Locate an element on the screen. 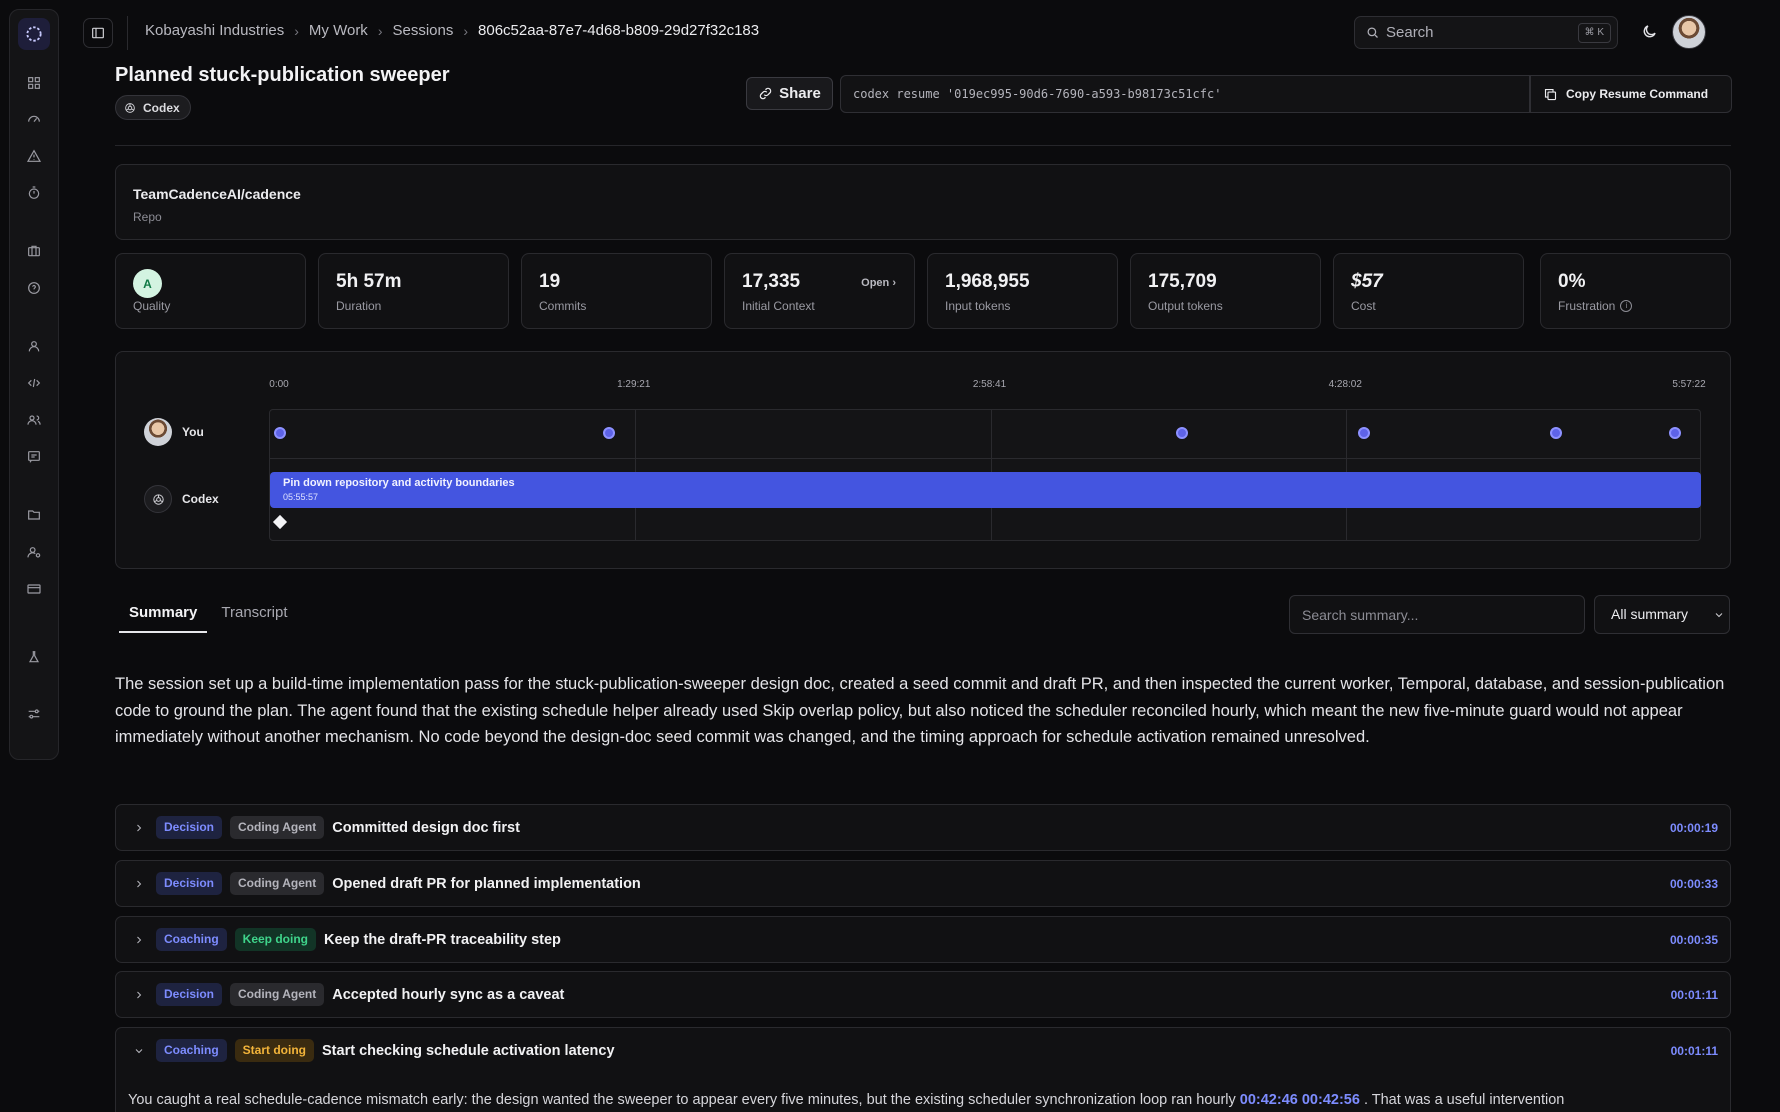  quality-grade-badge: A is located at coordinates (147, 283).